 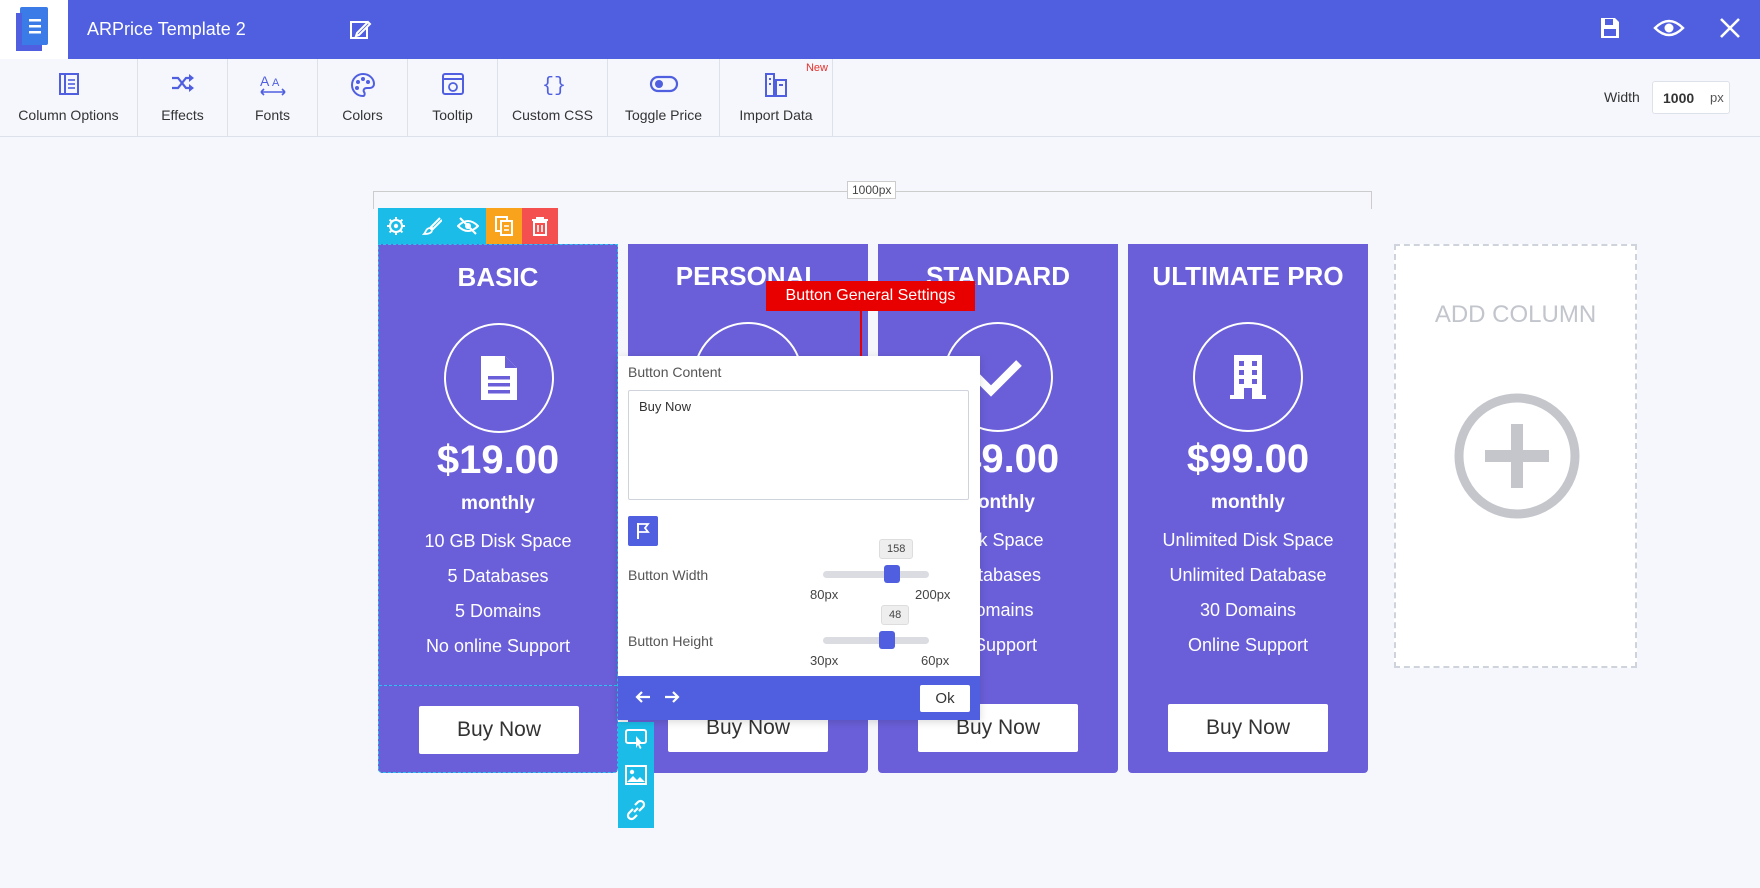 I want to click on trash-icon, so click(x=540, y=226).